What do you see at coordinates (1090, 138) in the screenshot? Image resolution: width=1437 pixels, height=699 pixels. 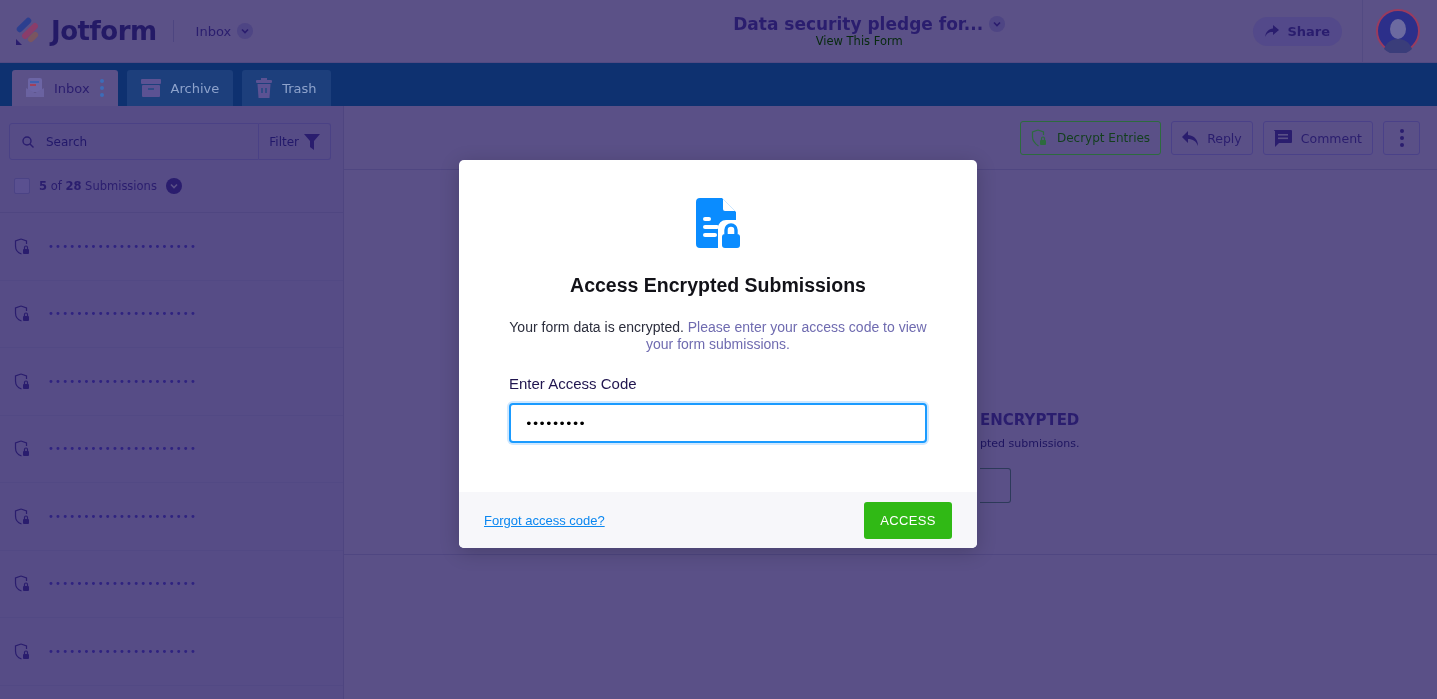 I see `decrypt-button: Decrypt Entries` at bounding box center [1090, 138].